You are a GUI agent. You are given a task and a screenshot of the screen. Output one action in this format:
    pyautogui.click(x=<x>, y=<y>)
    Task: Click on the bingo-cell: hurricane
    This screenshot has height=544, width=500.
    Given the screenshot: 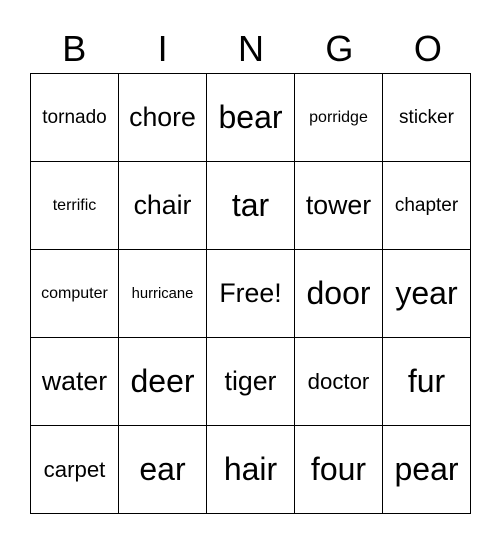 What is the action you would take?
    pyautogui.click(x=163, y=294)
    